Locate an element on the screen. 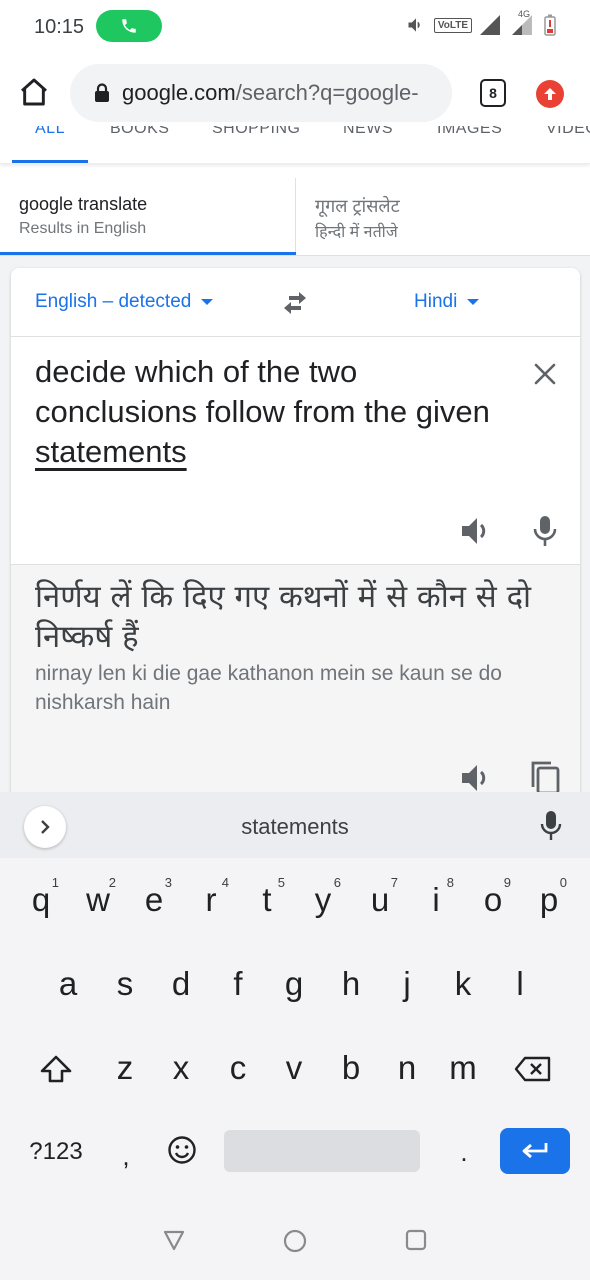 The width and height of the screenshot is (590, 1280). backspace-icon is located at coordinates (532, 1069).